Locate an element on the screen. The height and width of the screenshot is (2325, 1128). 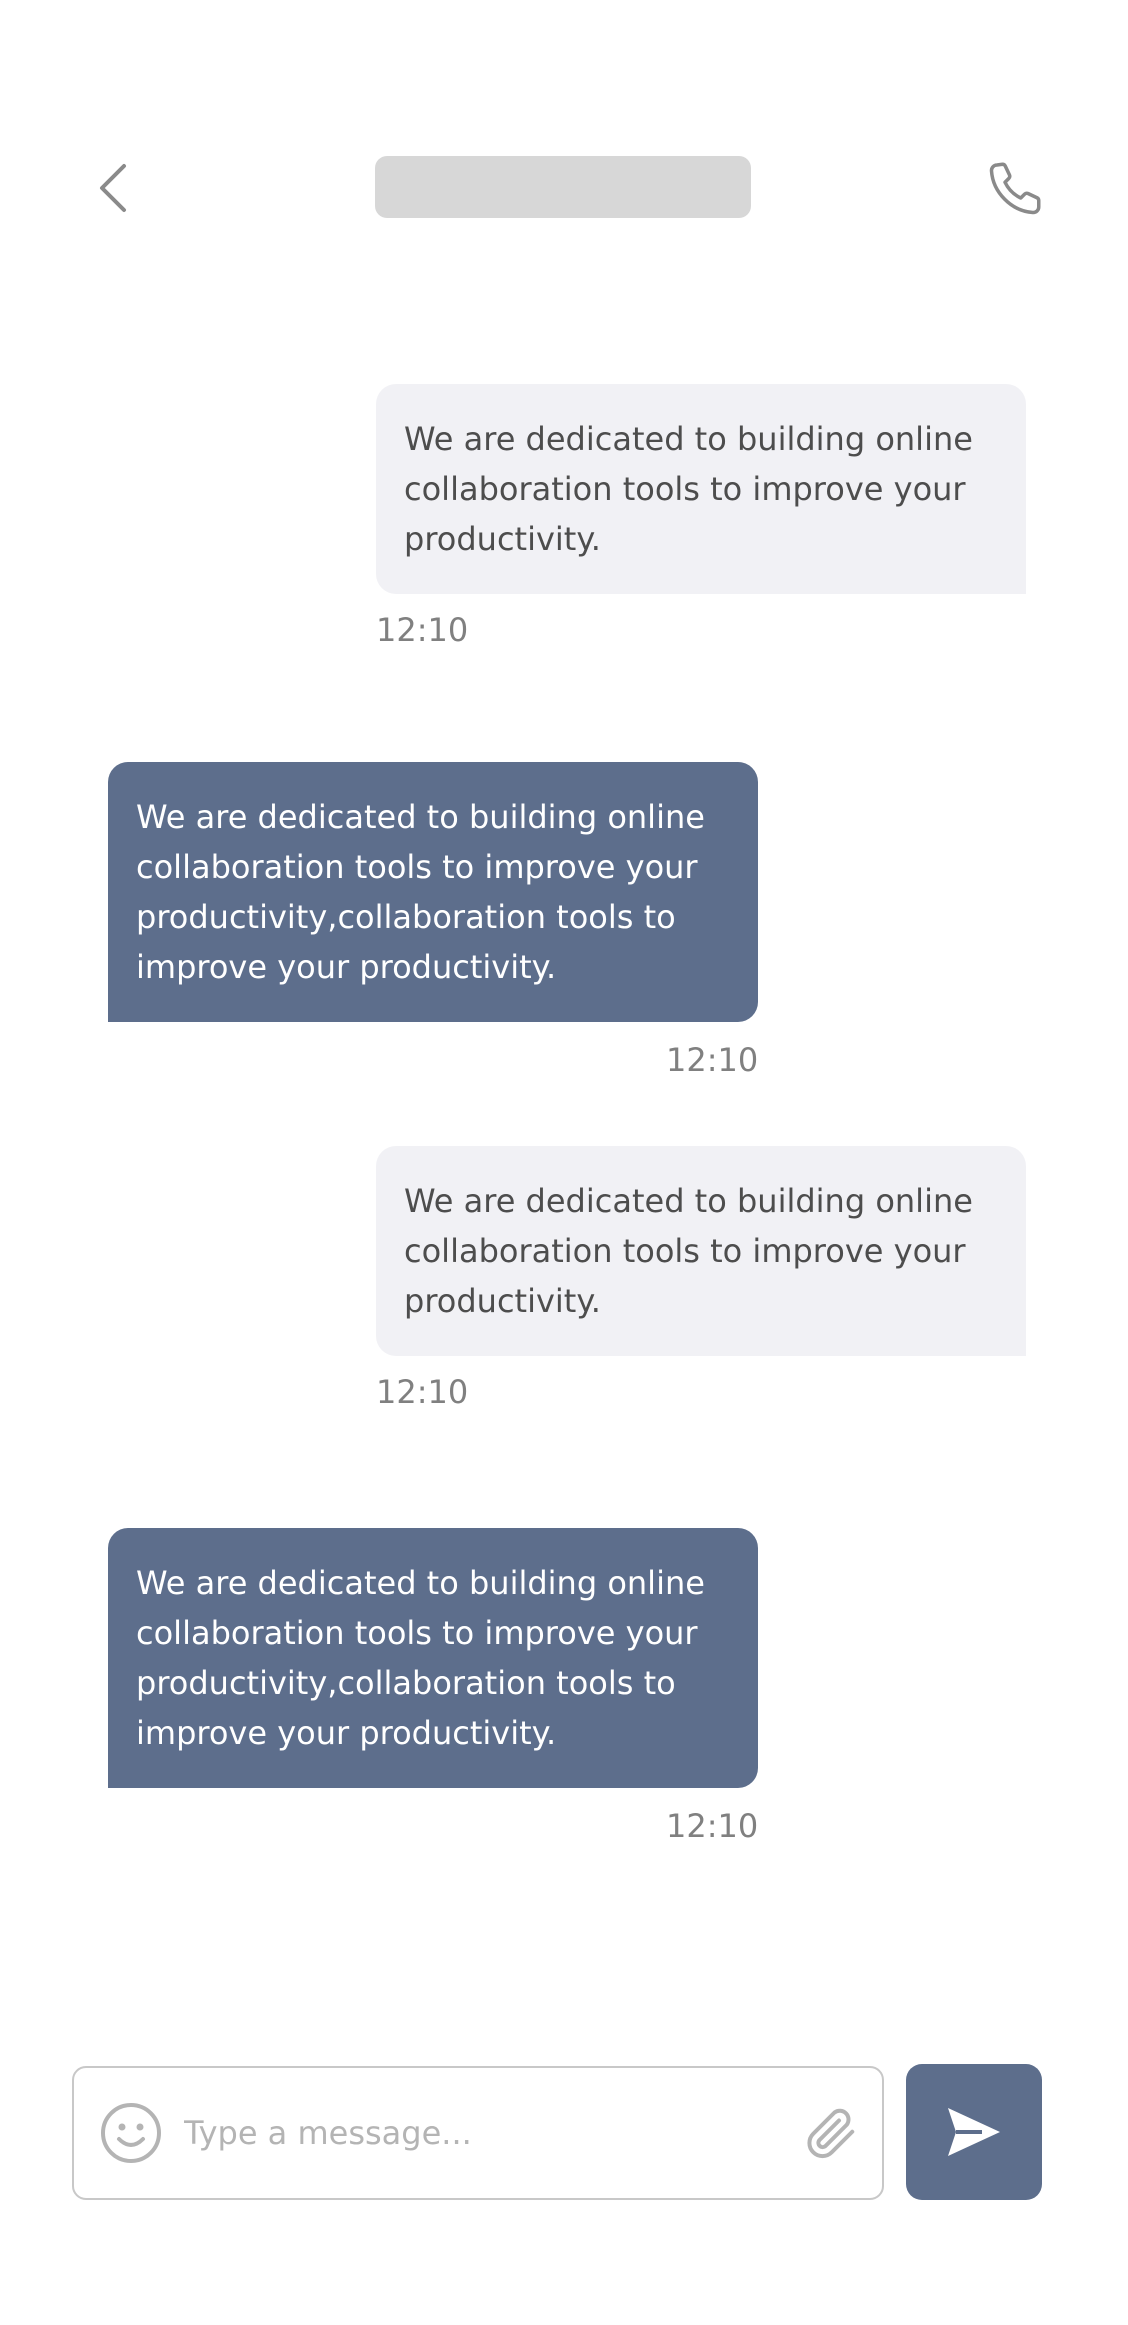
contact-name-placeholder is located at coordinates (563, 187).